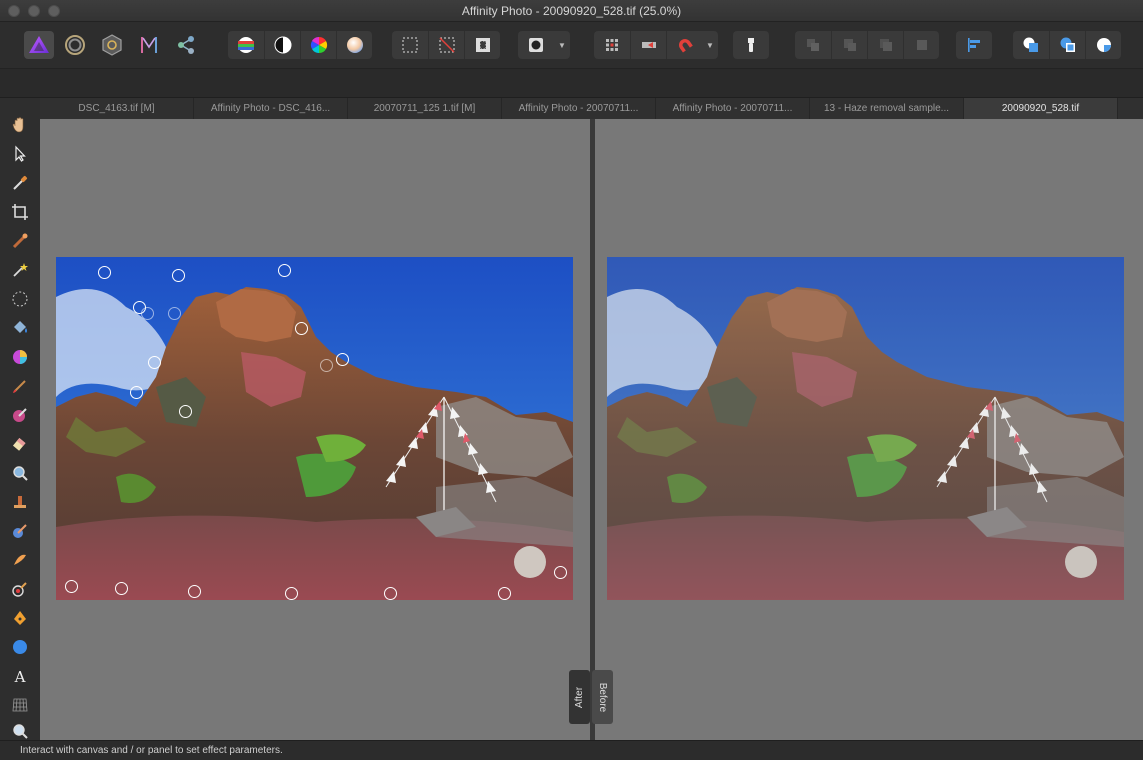 The height and width of the screenshot is (760, 1143). What do you see at coordinates (186, 45) in the screenshot?
I see `export-persona-button` at bounding box center [186, 45].